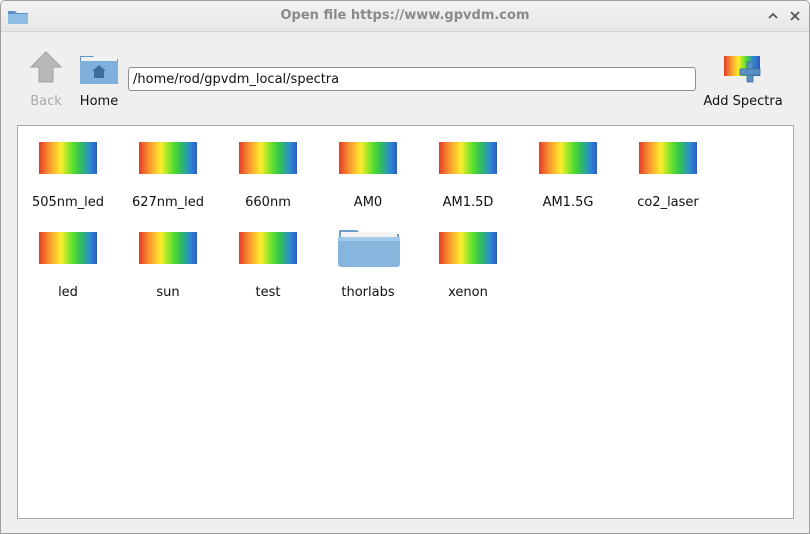  I want to click on file-name: 660nm, so click(268, 202).